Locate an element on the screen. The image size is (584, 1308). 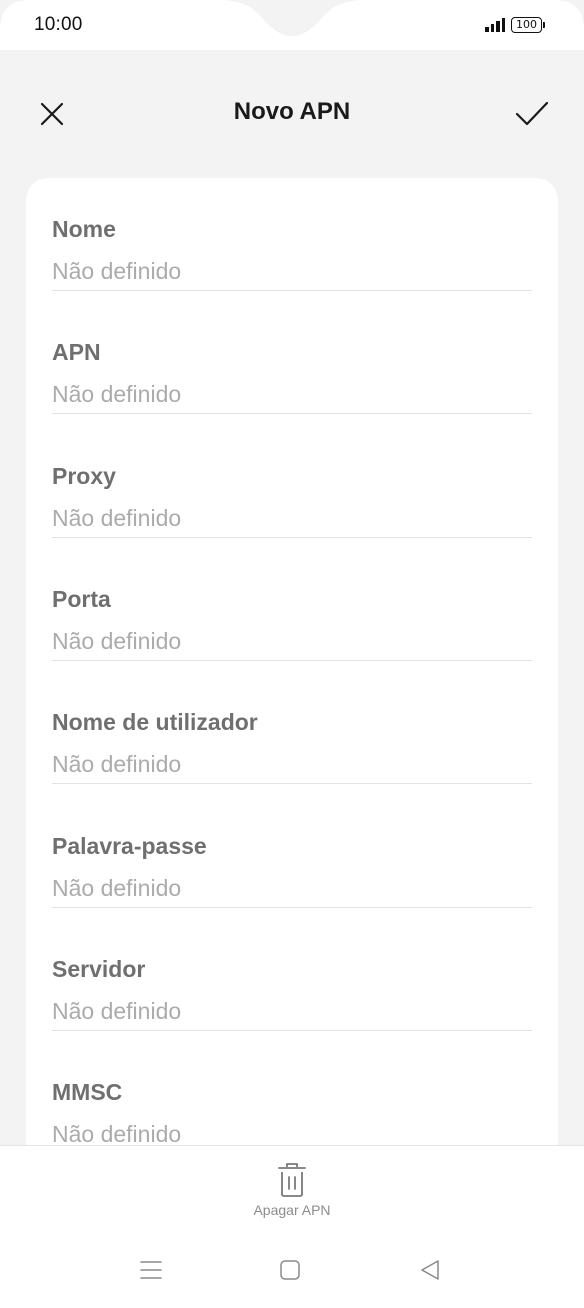
trash-icon is located at coordinates (292, 1180).